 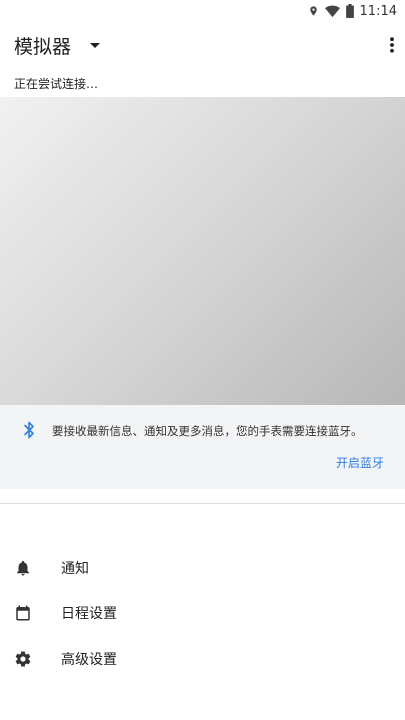 I want to click on more-vert-icon, so click(x=392, y=45).